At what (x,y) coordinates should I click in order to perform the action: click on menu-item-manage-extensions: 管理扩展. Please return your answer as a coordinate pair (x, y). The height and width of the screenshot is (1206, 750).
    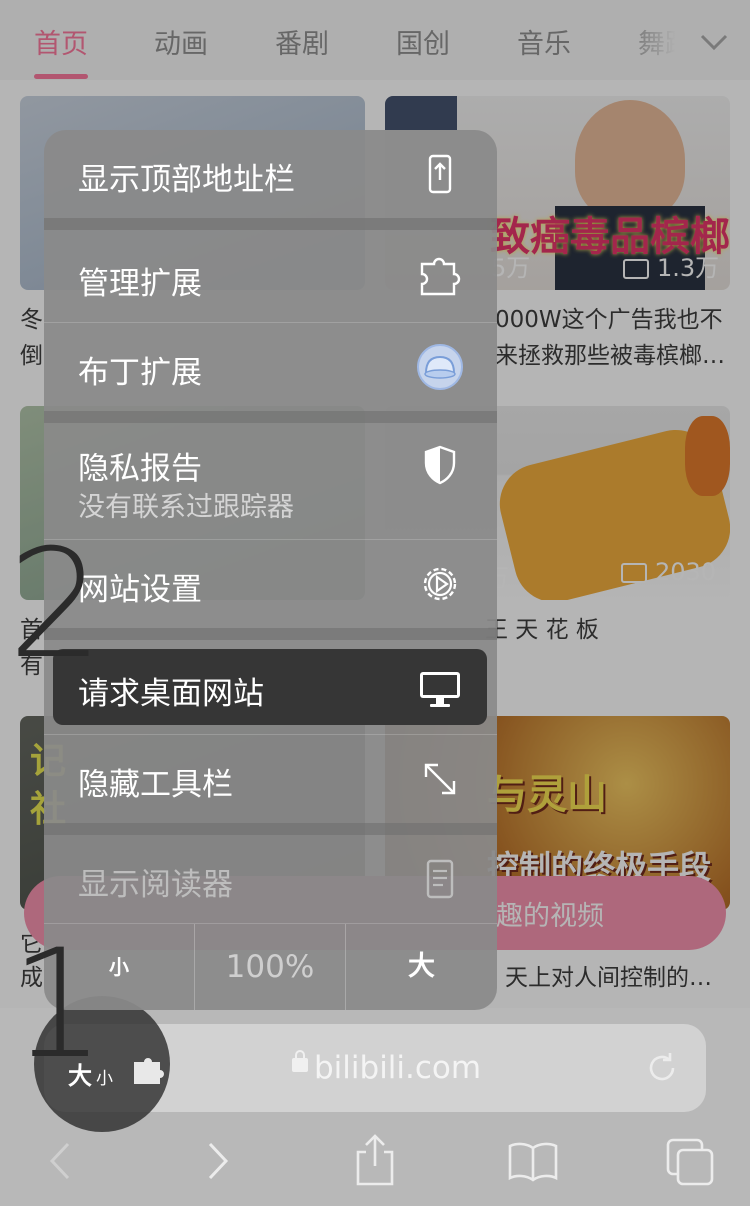
    Looking at the image, I should click on (270, 276).